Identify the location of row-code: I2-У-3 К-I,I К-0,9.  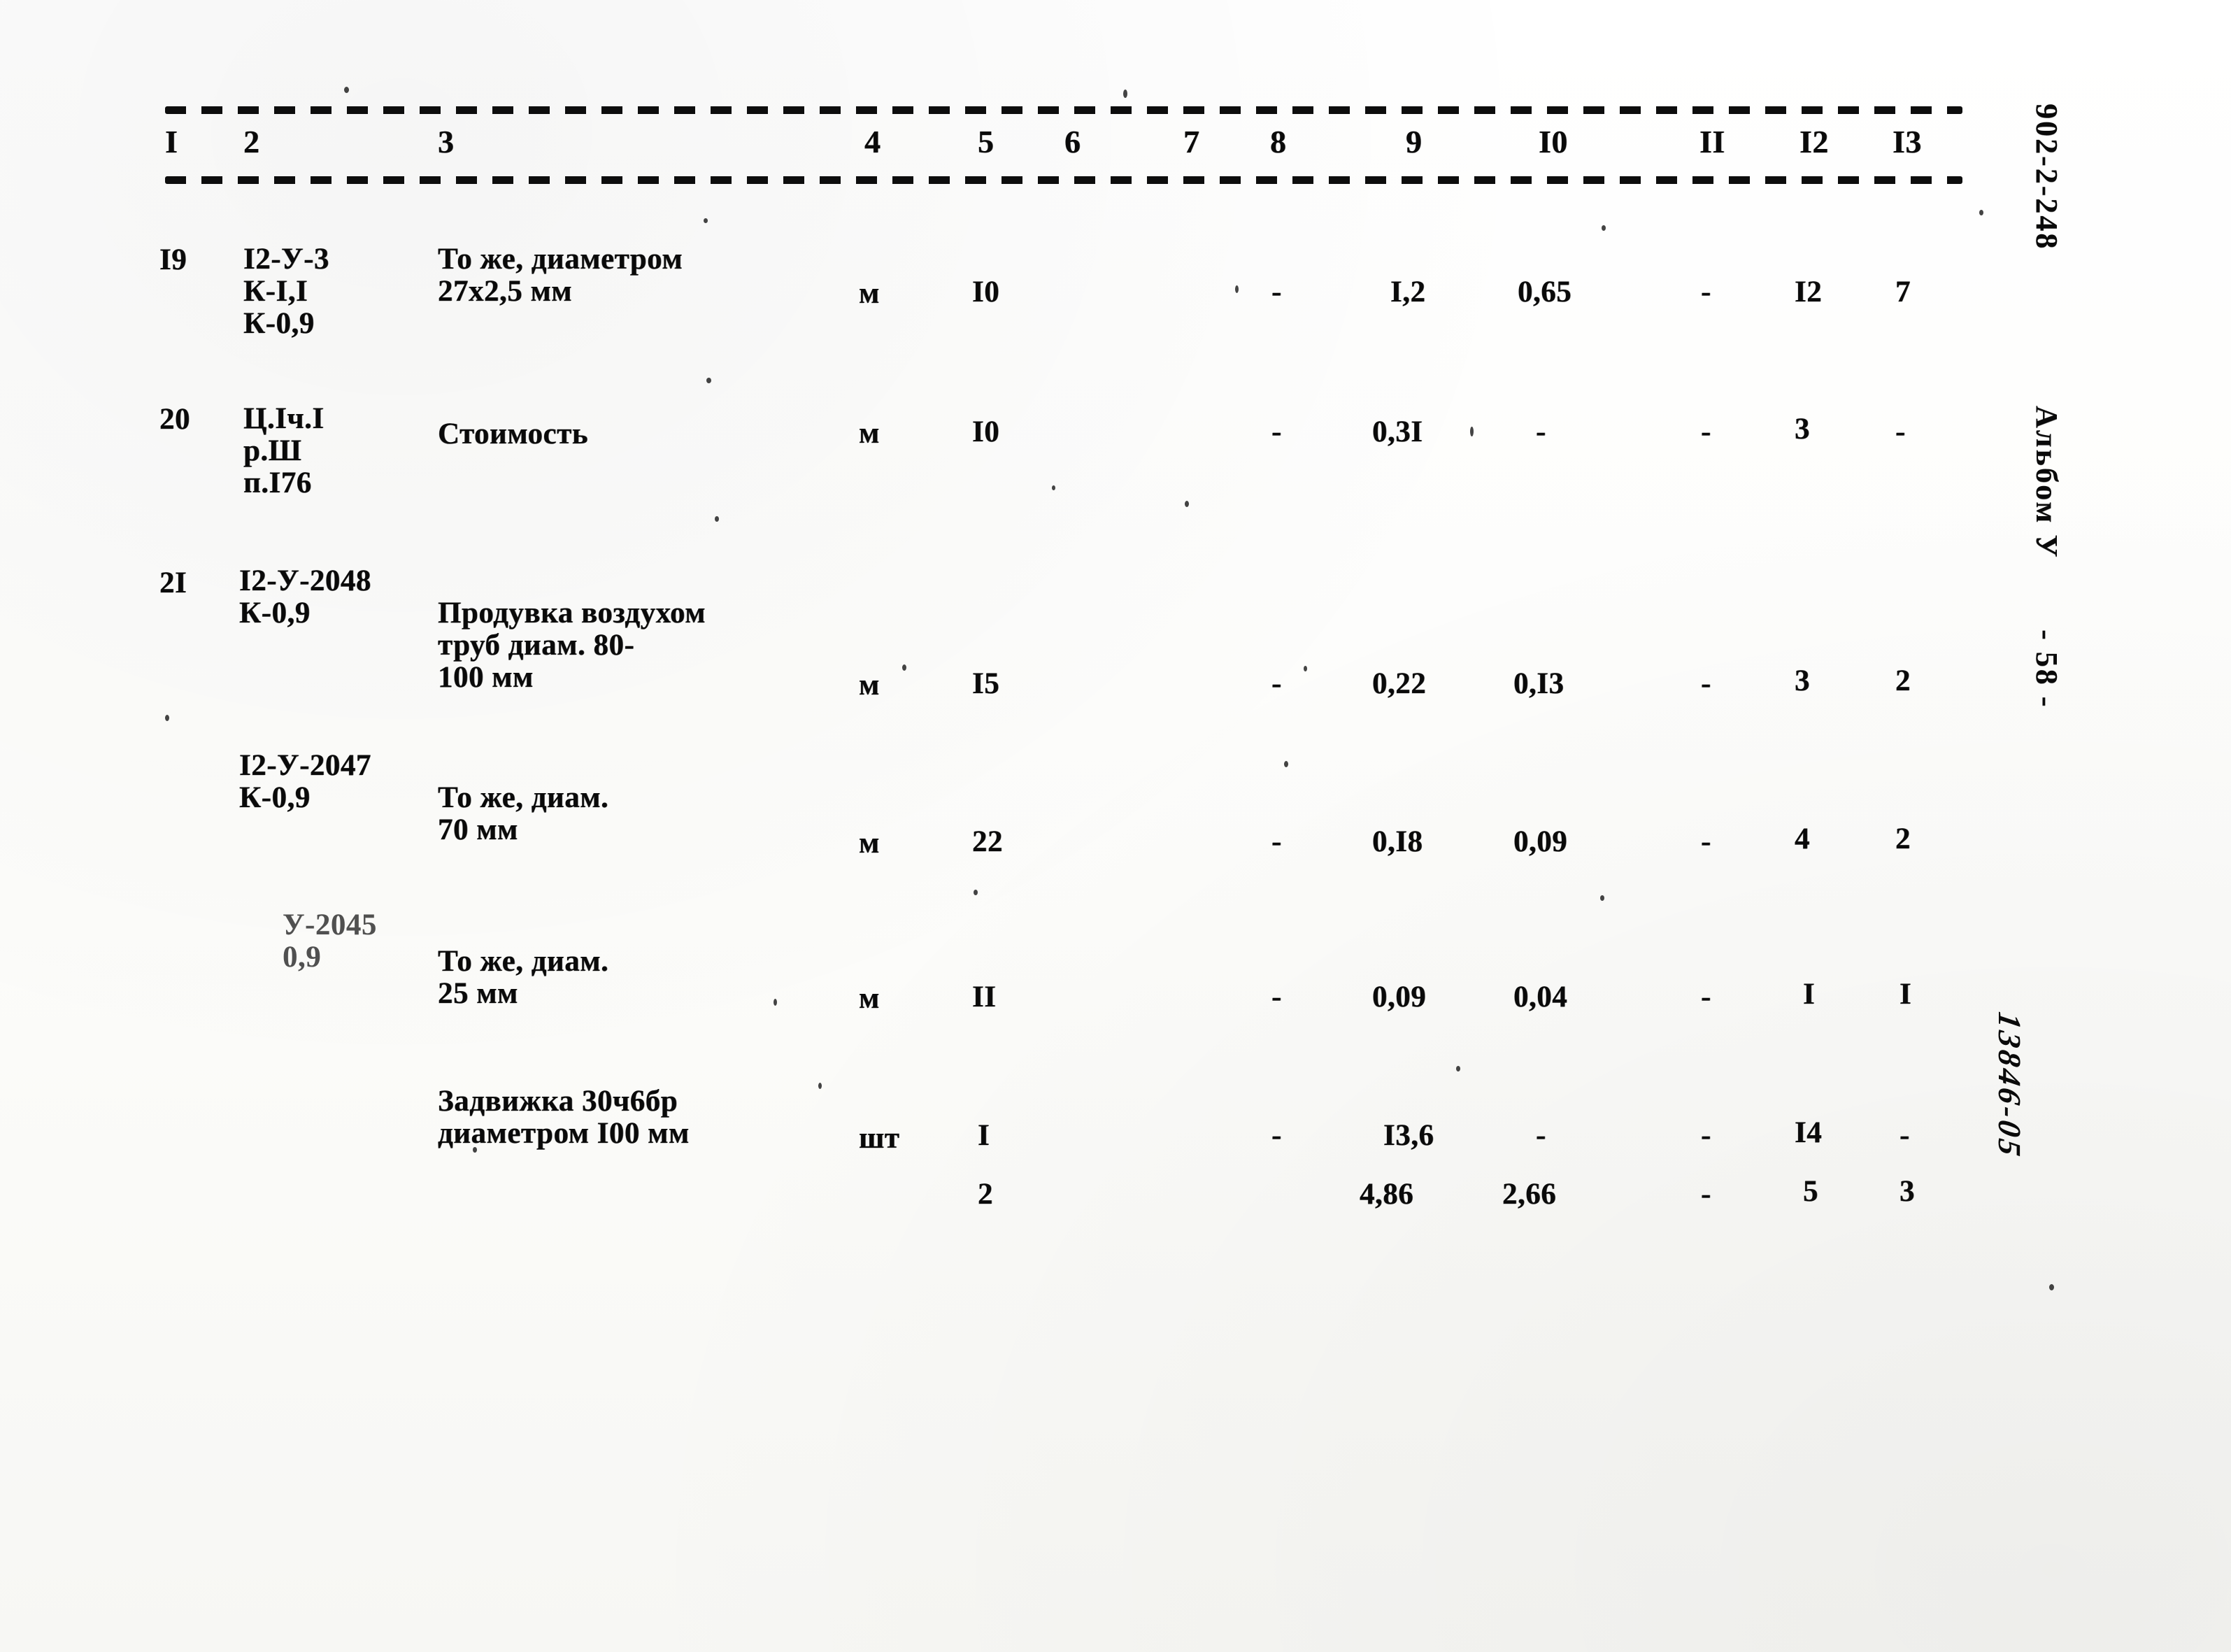
(286, 291).